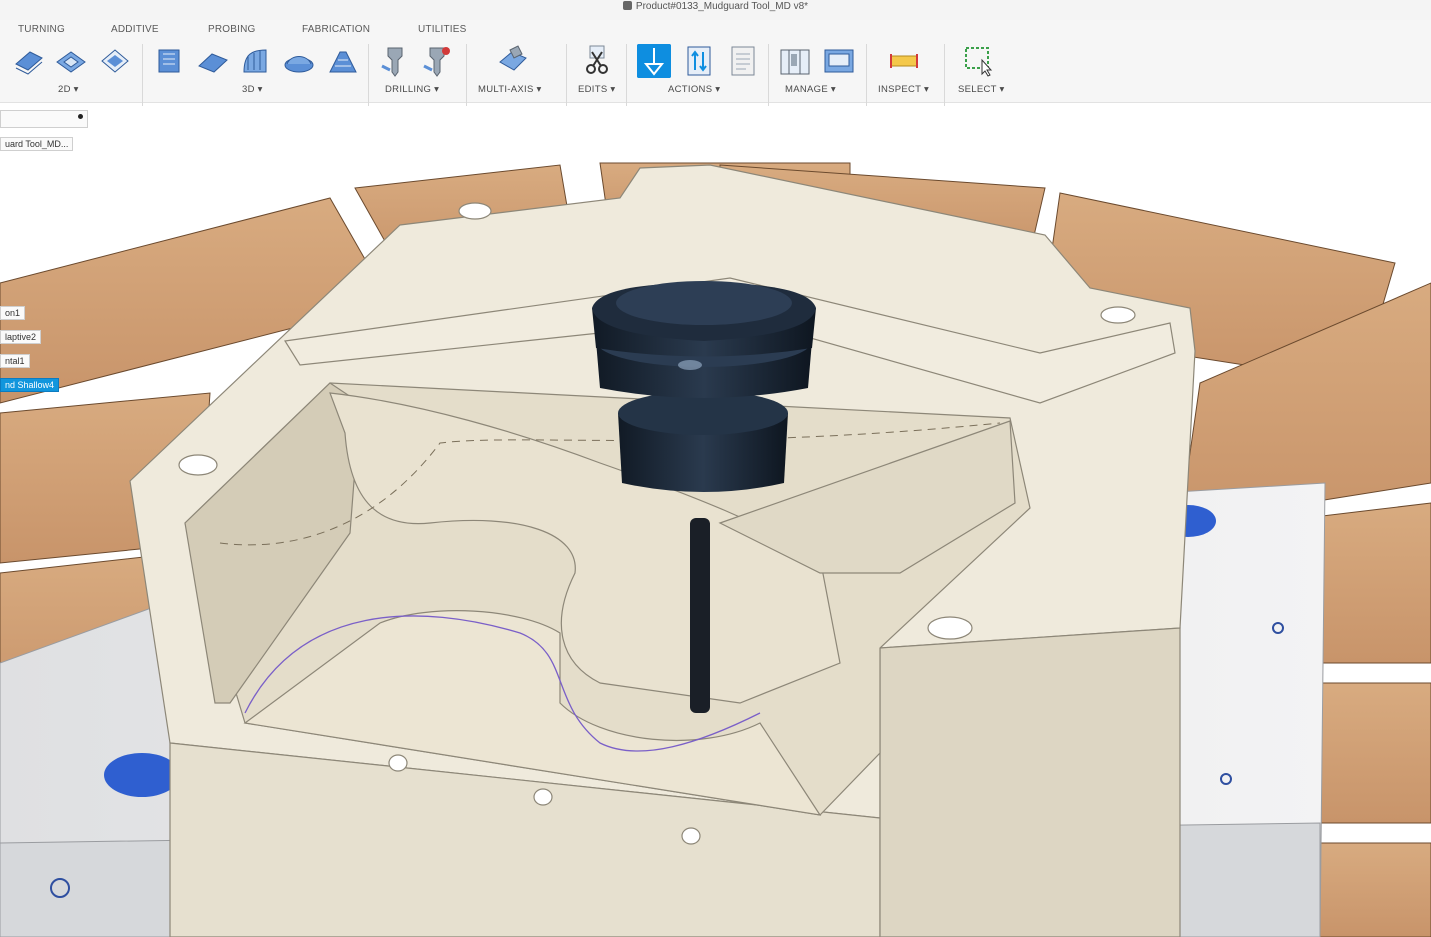 This screenshot has height=937, width=1431. Describe the element at coordinates (68, 89) in the screenshot. I see `group-2d: 2D ▾` at that location.